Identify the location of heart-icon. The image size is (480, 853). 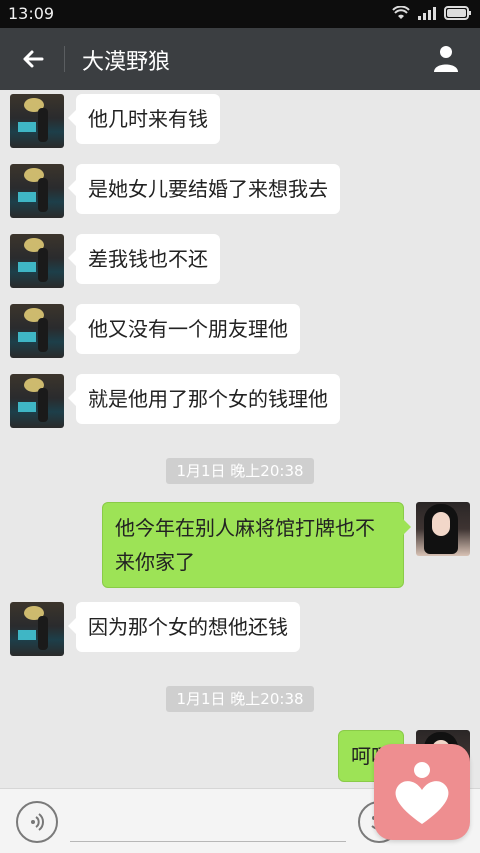
(422, 793).